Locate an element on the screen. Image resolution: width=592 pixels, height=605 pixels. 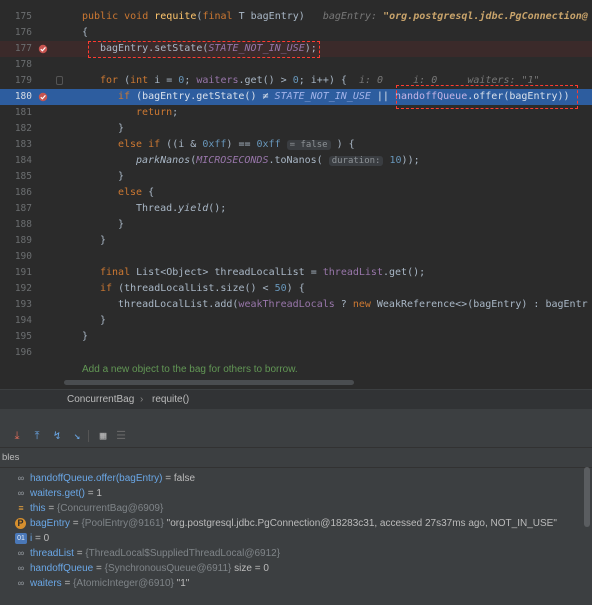
code-line: 192 if (threadLocalList.size() < 50) { is located at coordinates (296, 289).